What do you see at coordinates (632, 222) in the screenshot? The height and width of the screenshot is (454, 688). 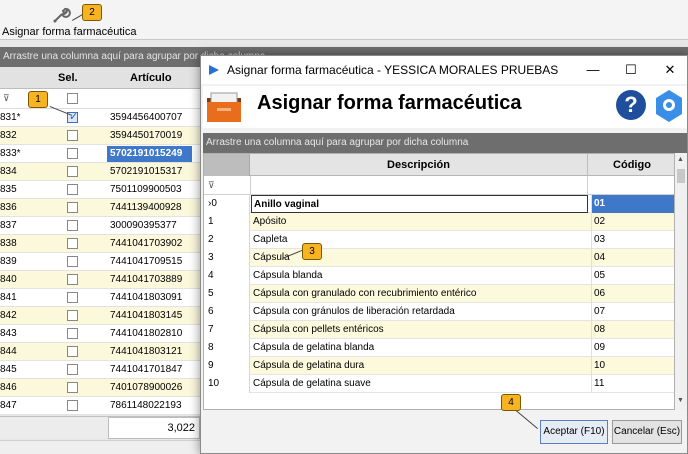 I see `code-cell: 02` at bounding box center [632, 222].